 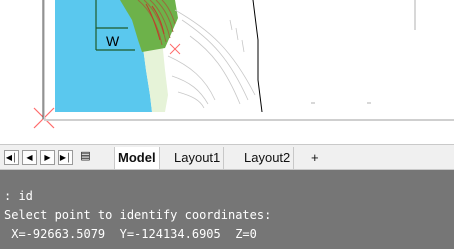 I want to click on dimension-label: W, so click(x=113, y=41).